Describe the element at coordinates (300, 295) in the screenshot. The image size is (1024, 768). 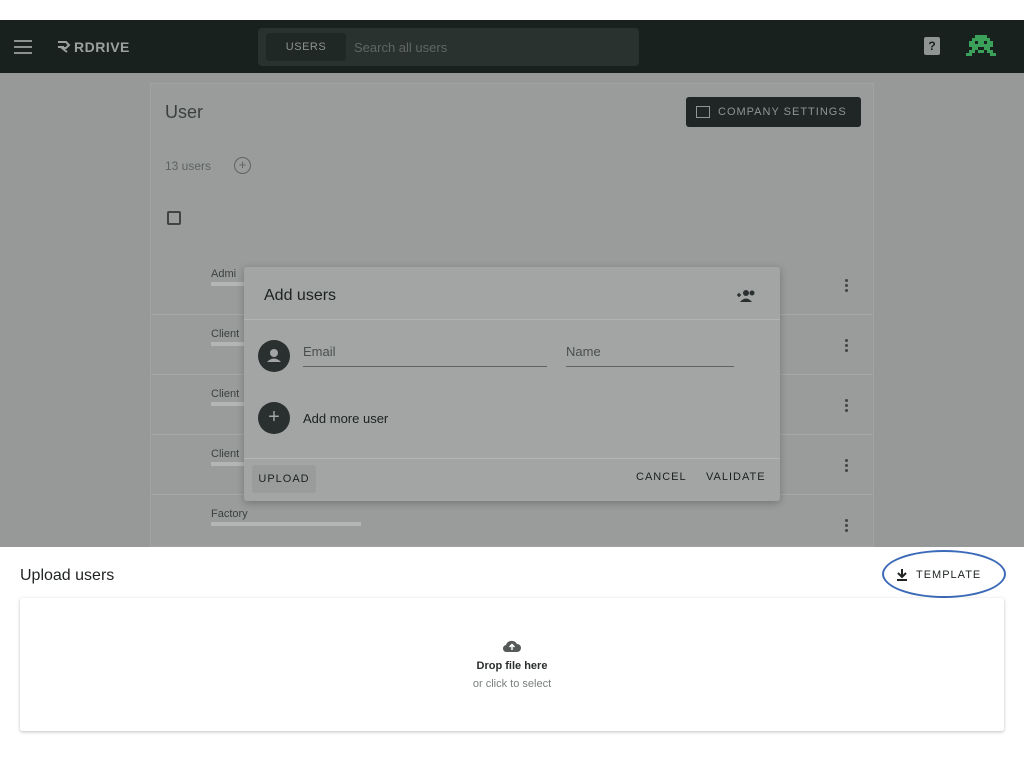
I see `dialog-title: Add users` at that location.